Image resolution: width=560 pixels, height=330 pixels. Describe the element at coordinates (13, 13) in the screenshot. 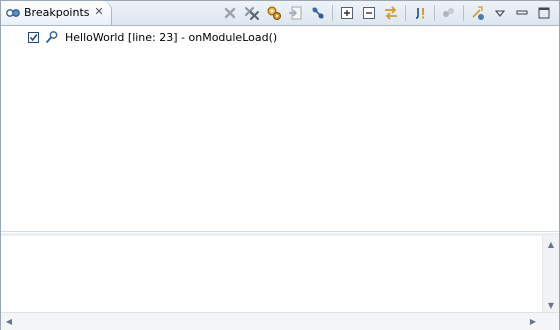

I see `breakpoints-view-icon` at that location.